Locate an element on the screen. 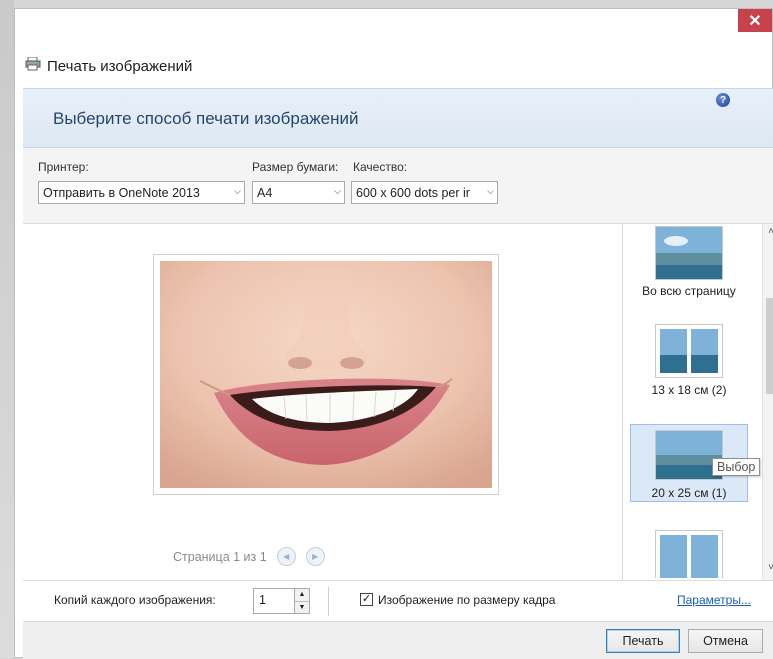 This screenshot has width=773, height=659. decrement-icon: ▼ is located at coordinates (302, 607).